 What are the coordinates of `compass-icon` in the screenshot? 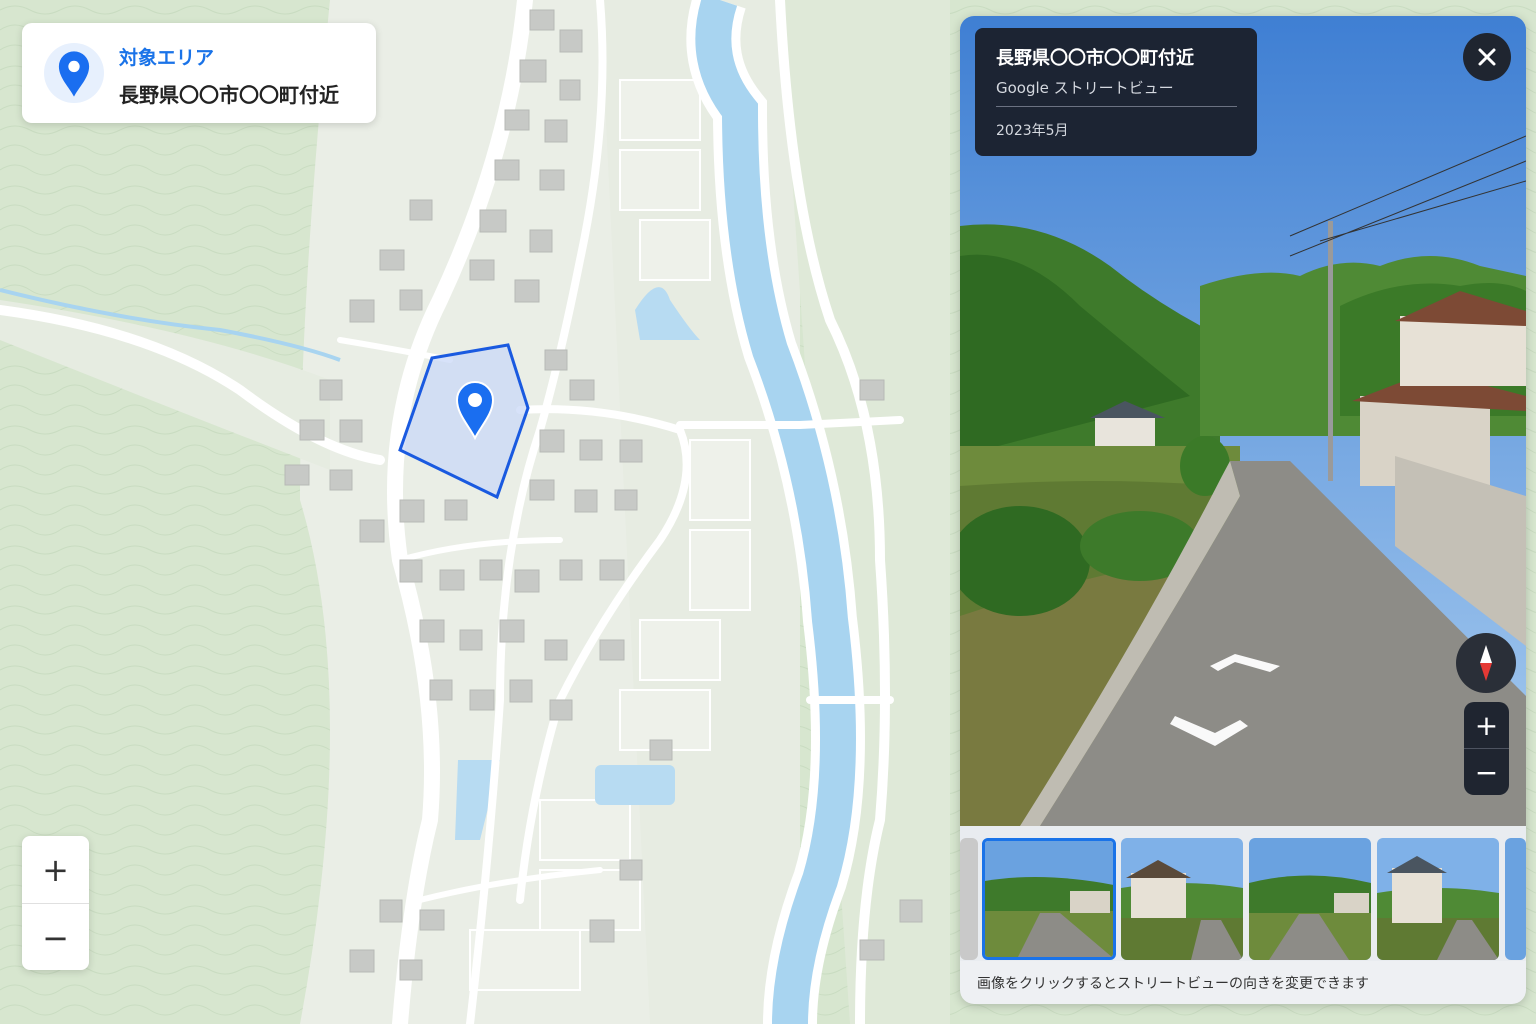 It's located at (1486, 663).